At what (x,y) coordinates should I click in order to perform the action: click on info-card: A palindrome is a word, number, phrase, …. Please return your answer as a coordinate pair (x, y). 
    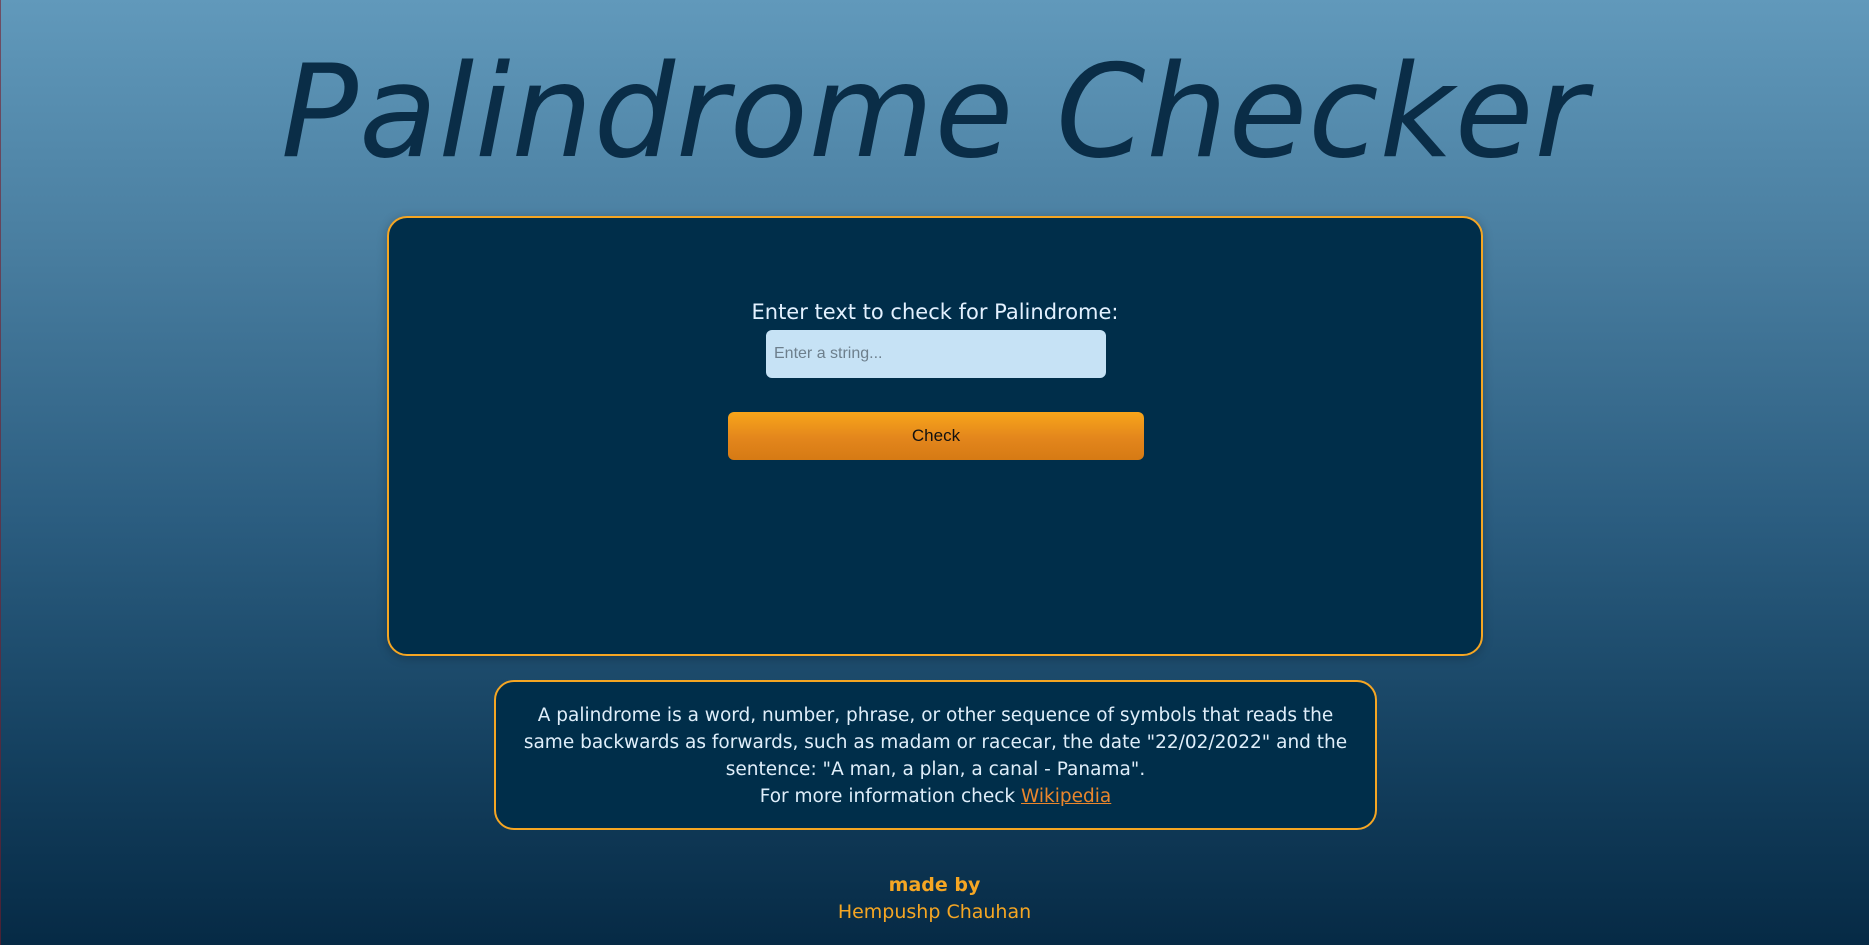
    Looking at the image, I should click on (935, 755).